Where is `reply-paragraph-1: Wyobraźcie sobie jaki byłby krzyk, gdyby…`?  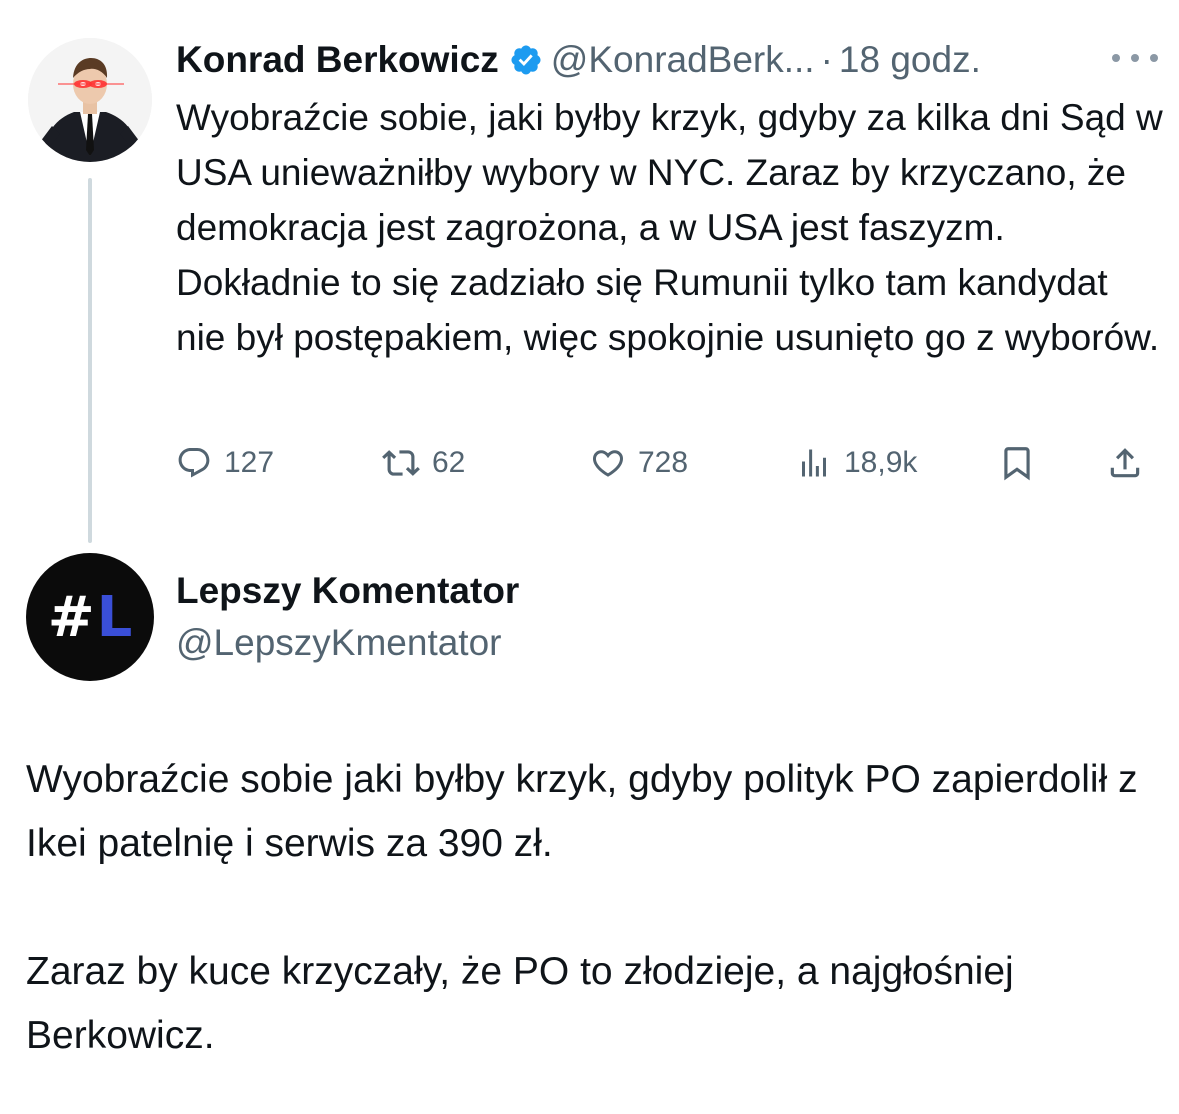
reply-paragraph-1: Wyobraźcie sobie jaki byłby krzyk, gdyby… is located at coordinates (582, 811).